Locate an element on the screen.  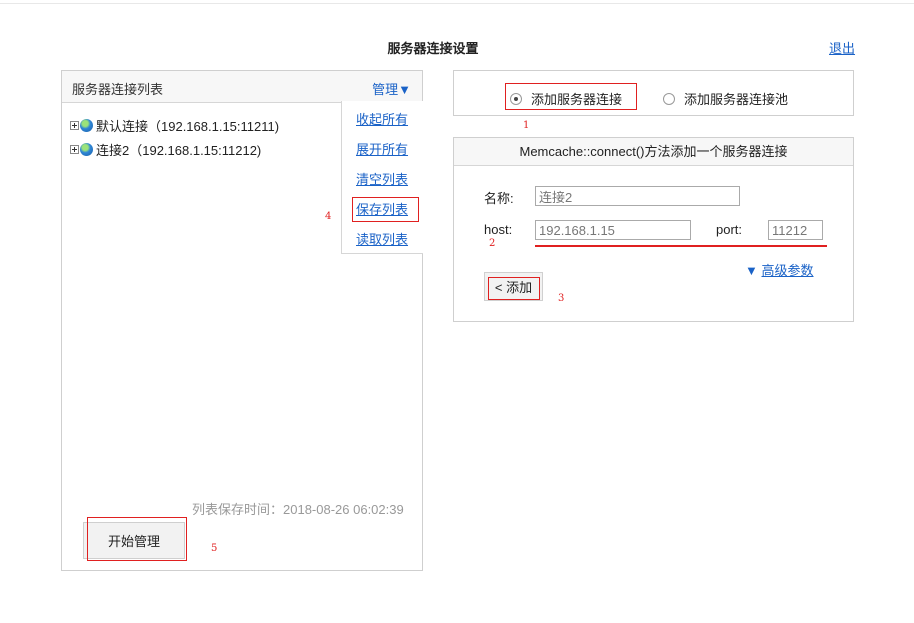
advanced-params-label: 高级参数 is located at coordinates (787, 270).